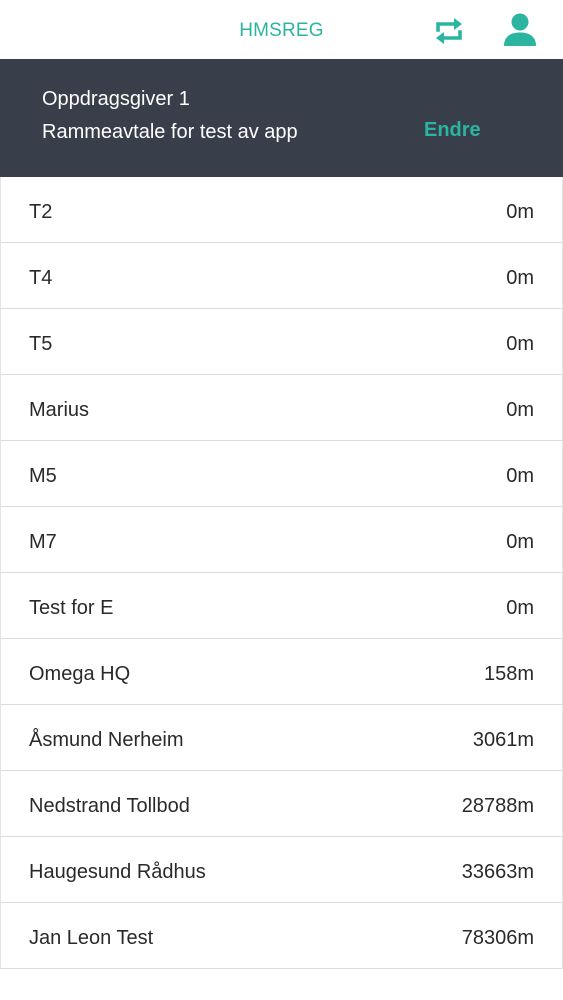 This screenshot has width=563, height=1000. Describe the element at coordinates (41, 278) in the screenshot. I see `location-name: T4` at that location.